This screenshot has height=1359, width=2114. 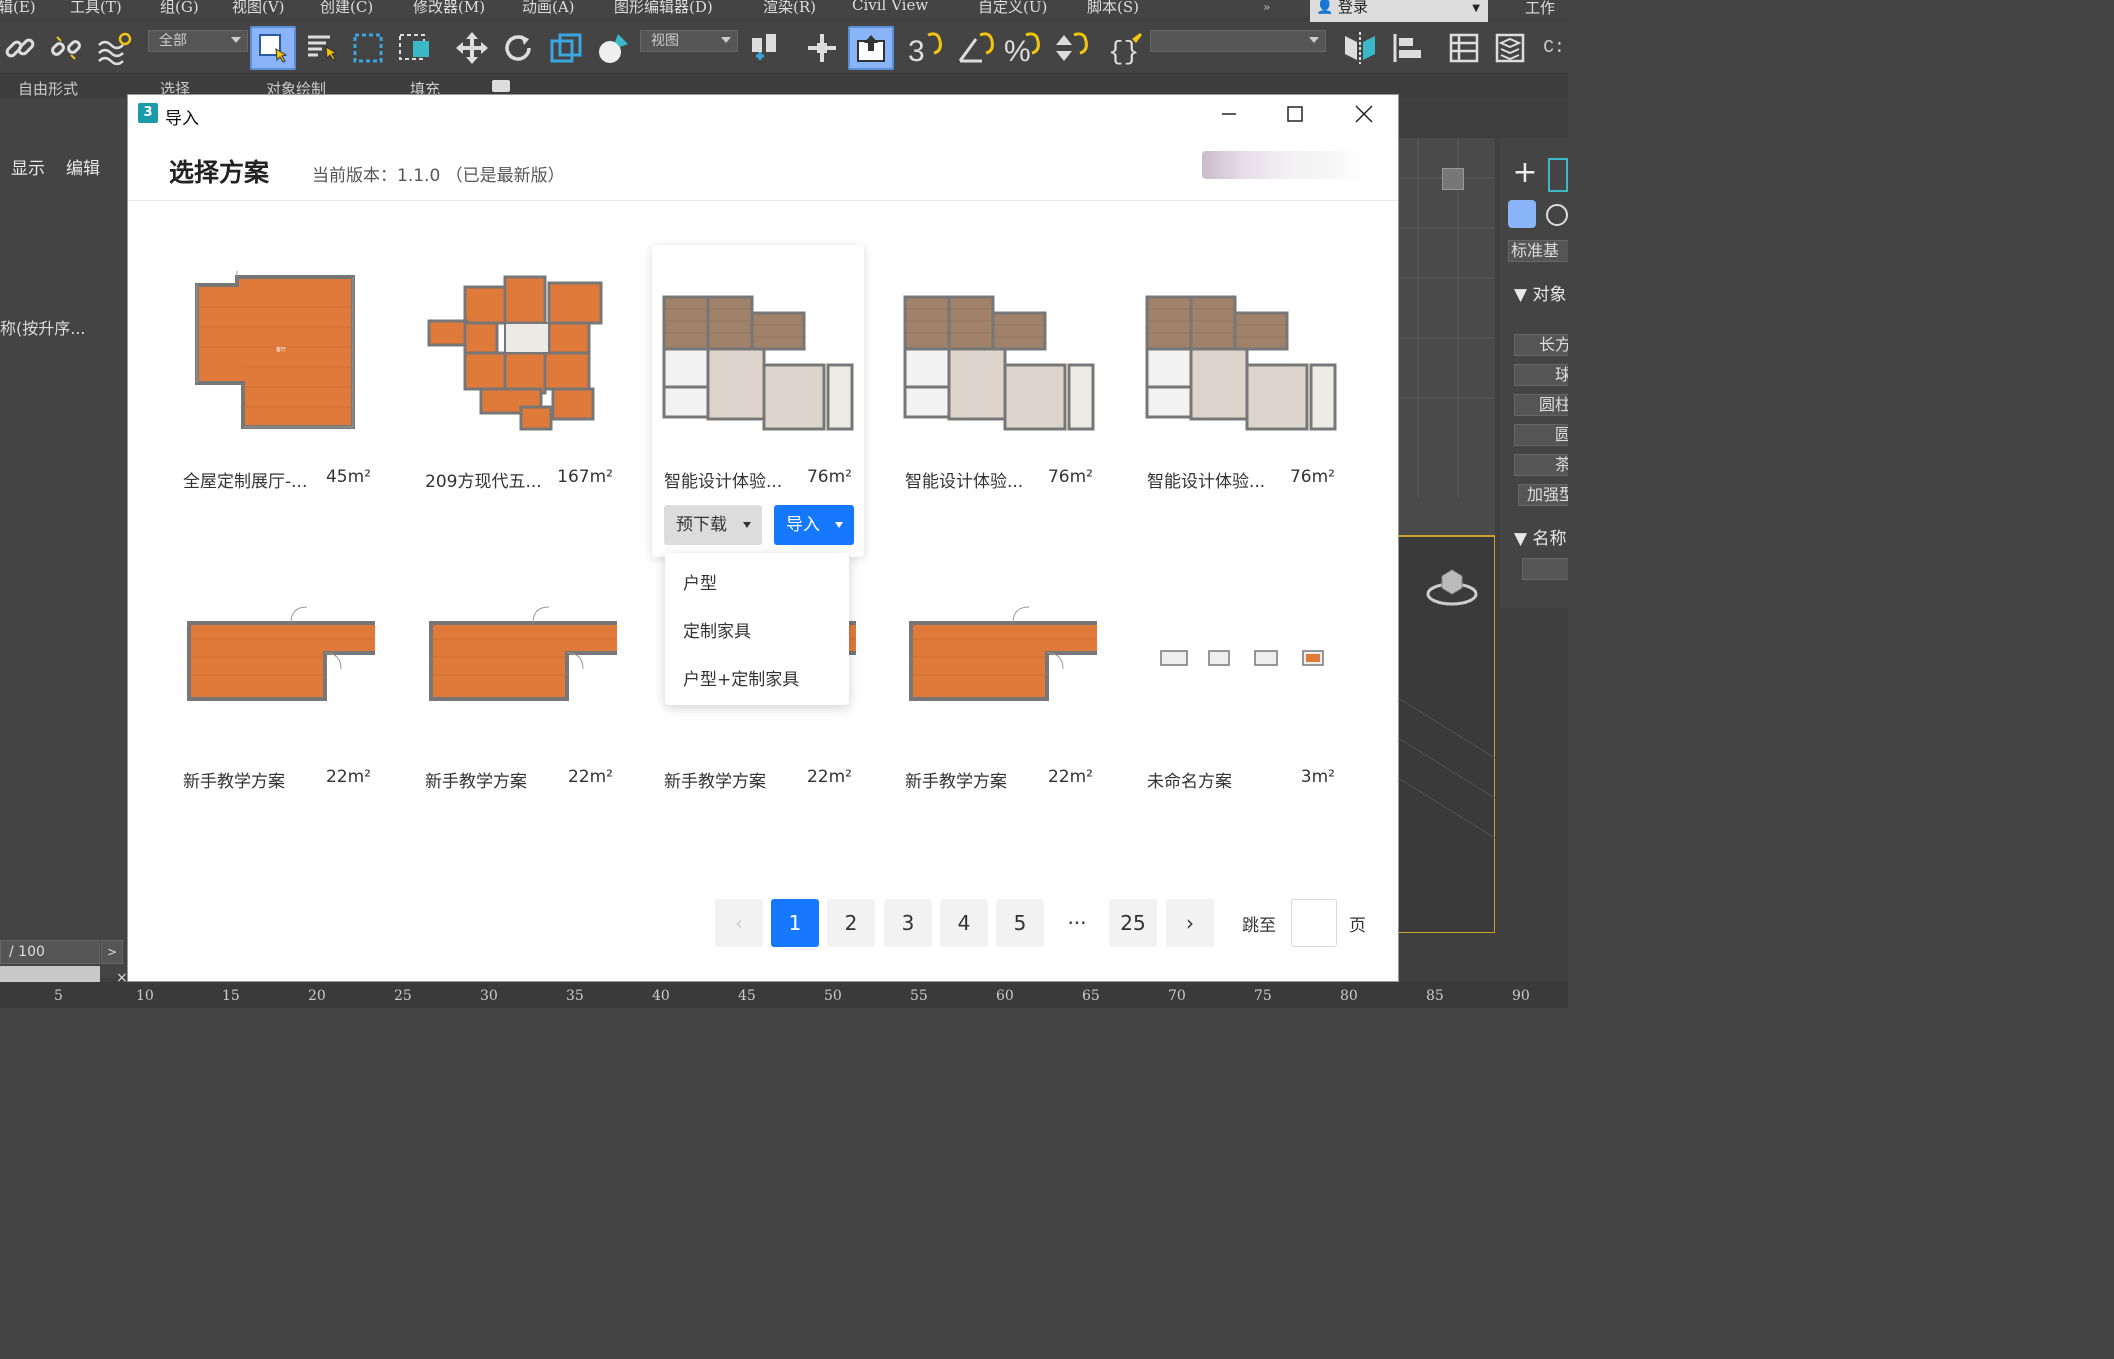 What do you see at coordinates (1284, 165) in the screenshot?
I see `user-avatar` at bounding box center [1284, 165].